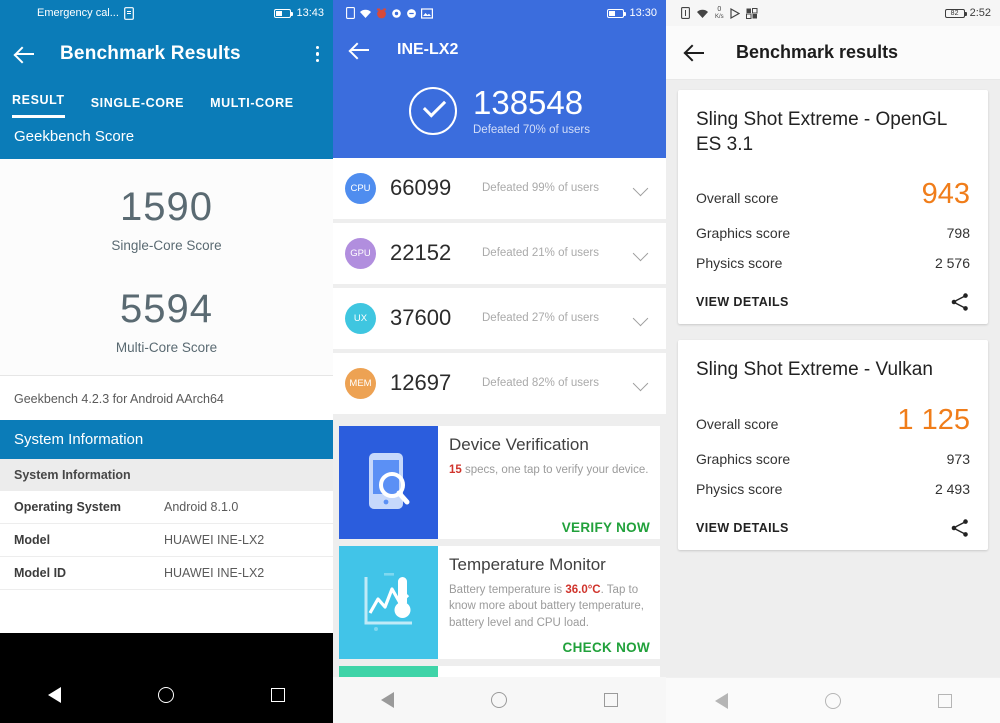 This screenshot has width=1000, height=723. Describe the element at coordinates (743, 459) in the screenshot. I see `row-label: Graphics score` at that location.